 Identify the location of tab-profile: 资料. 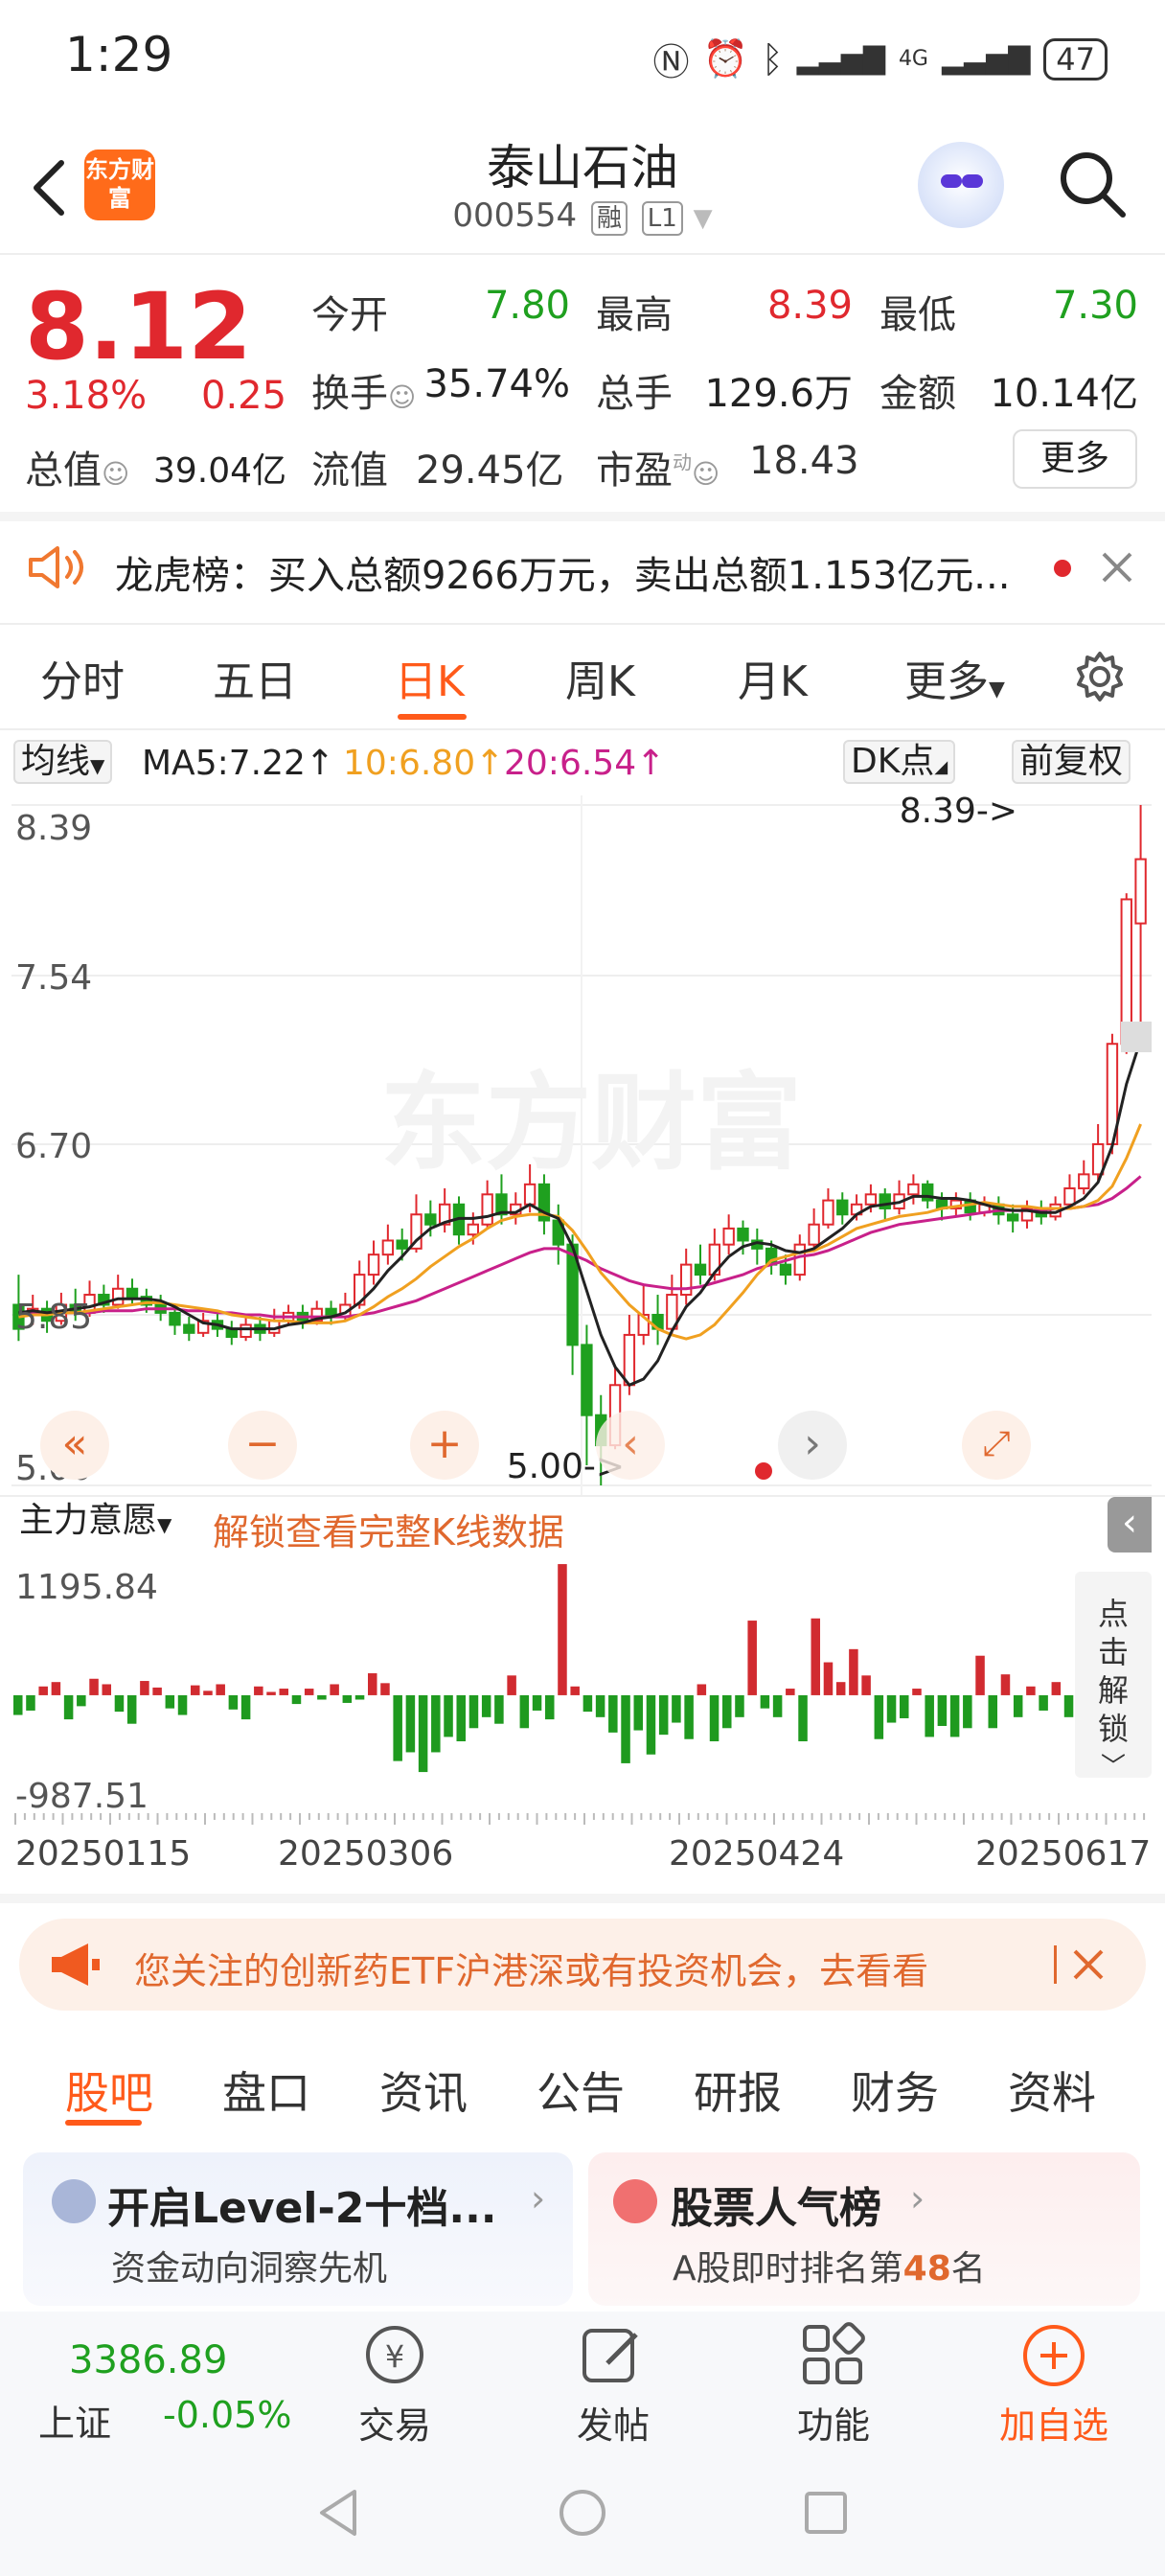
(1052, 2090).